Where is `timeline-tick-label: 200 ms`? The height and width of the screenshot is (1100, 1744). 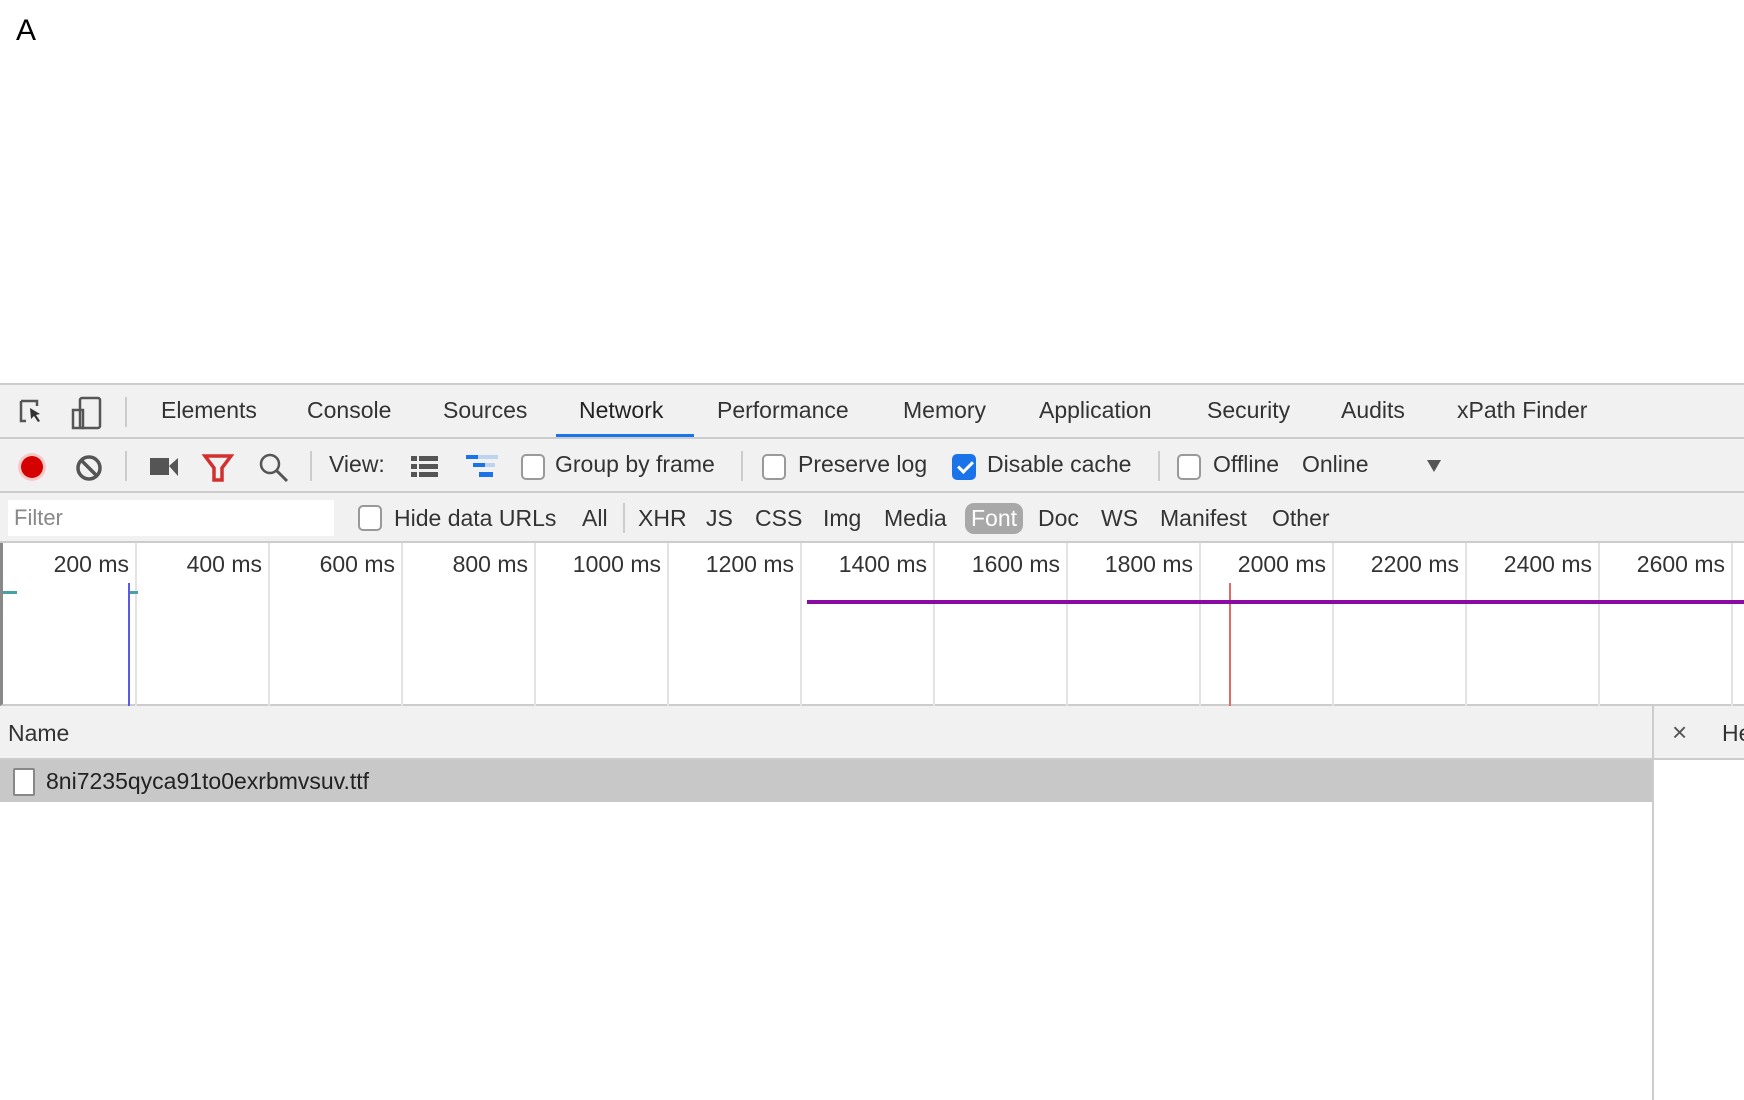
timeline-tick-label: 200 ms is located at coordinates (91, 564).